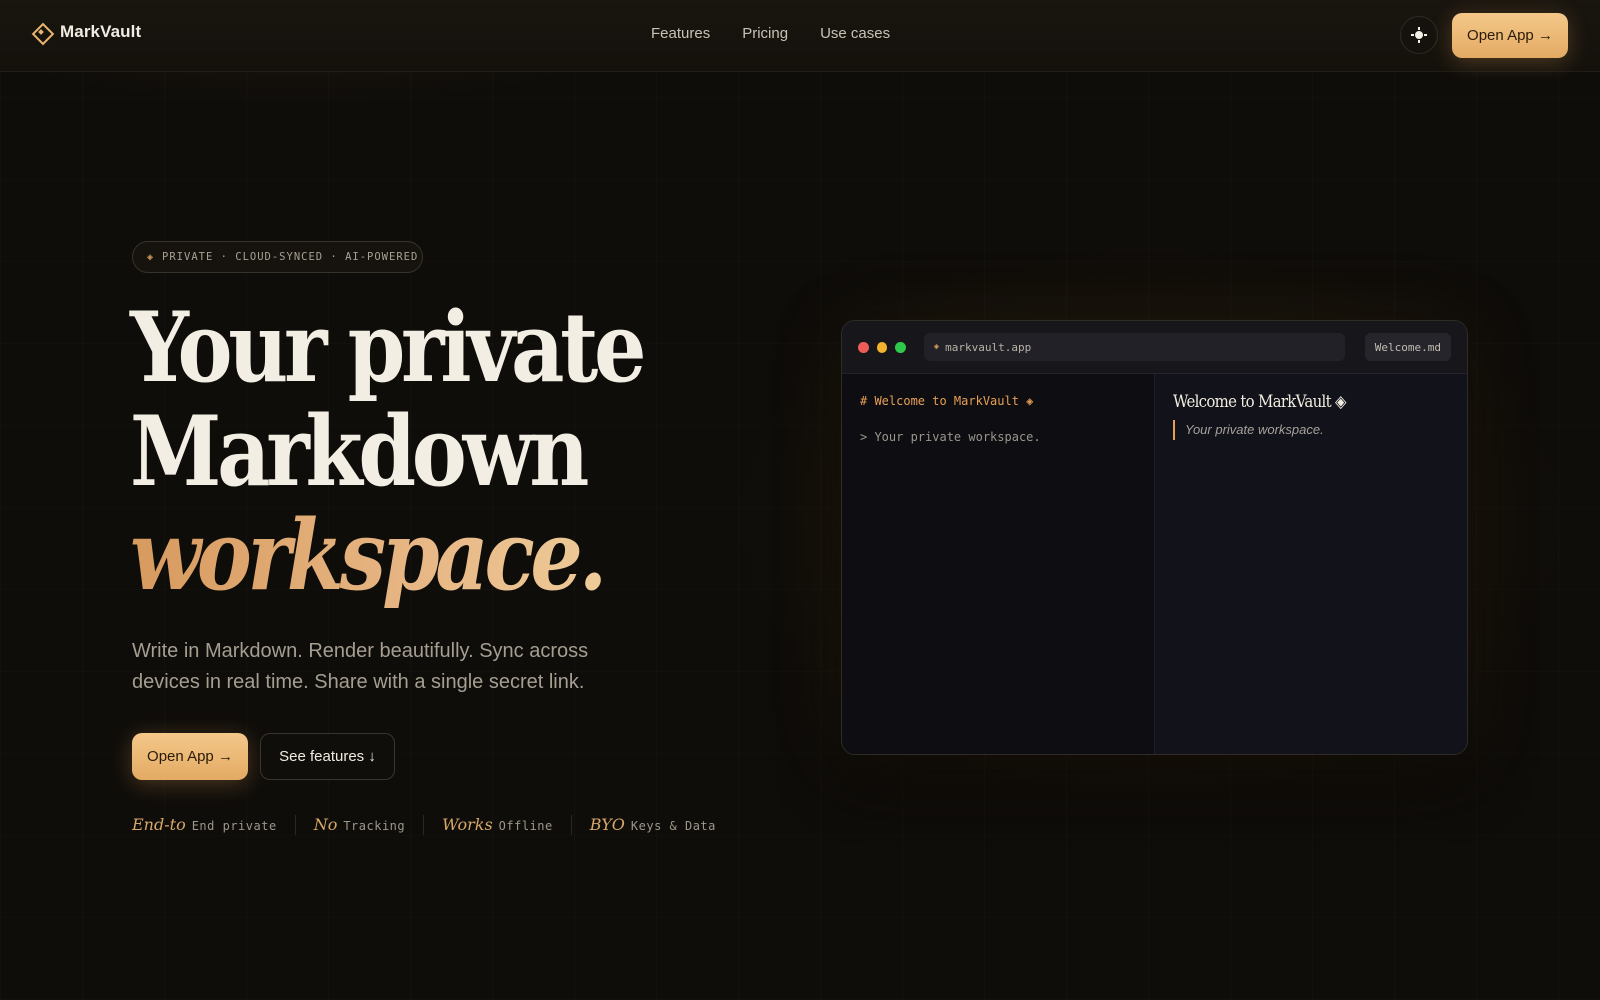 Image resolution: width=1600 pixels, height=1000 pixels. I want to click on badge-emphasis: BYO, so click(607, 824).